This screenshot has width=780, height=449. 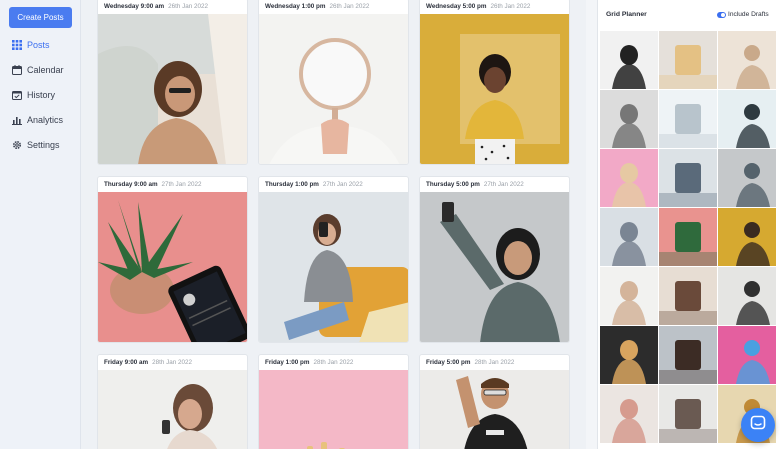 I want to click on post-card: Friday 5:00 pm 28th Jan 2022, so click(x=494, y=401).